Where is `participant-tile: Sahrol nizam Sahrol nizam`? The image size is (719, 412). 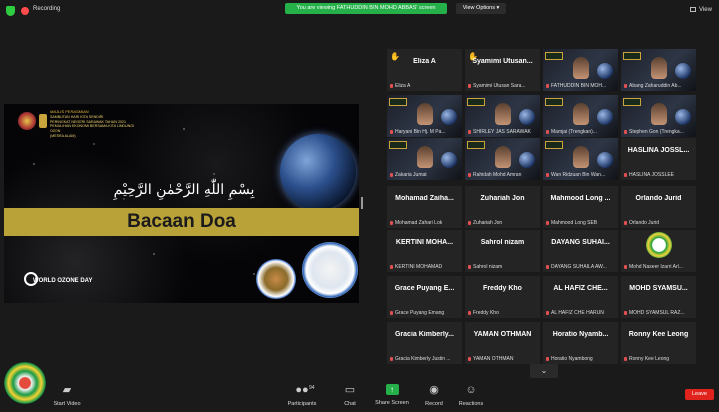
participant-tile: Sahrol nizam Sahrol nizam is located at coordinates (502, 251).